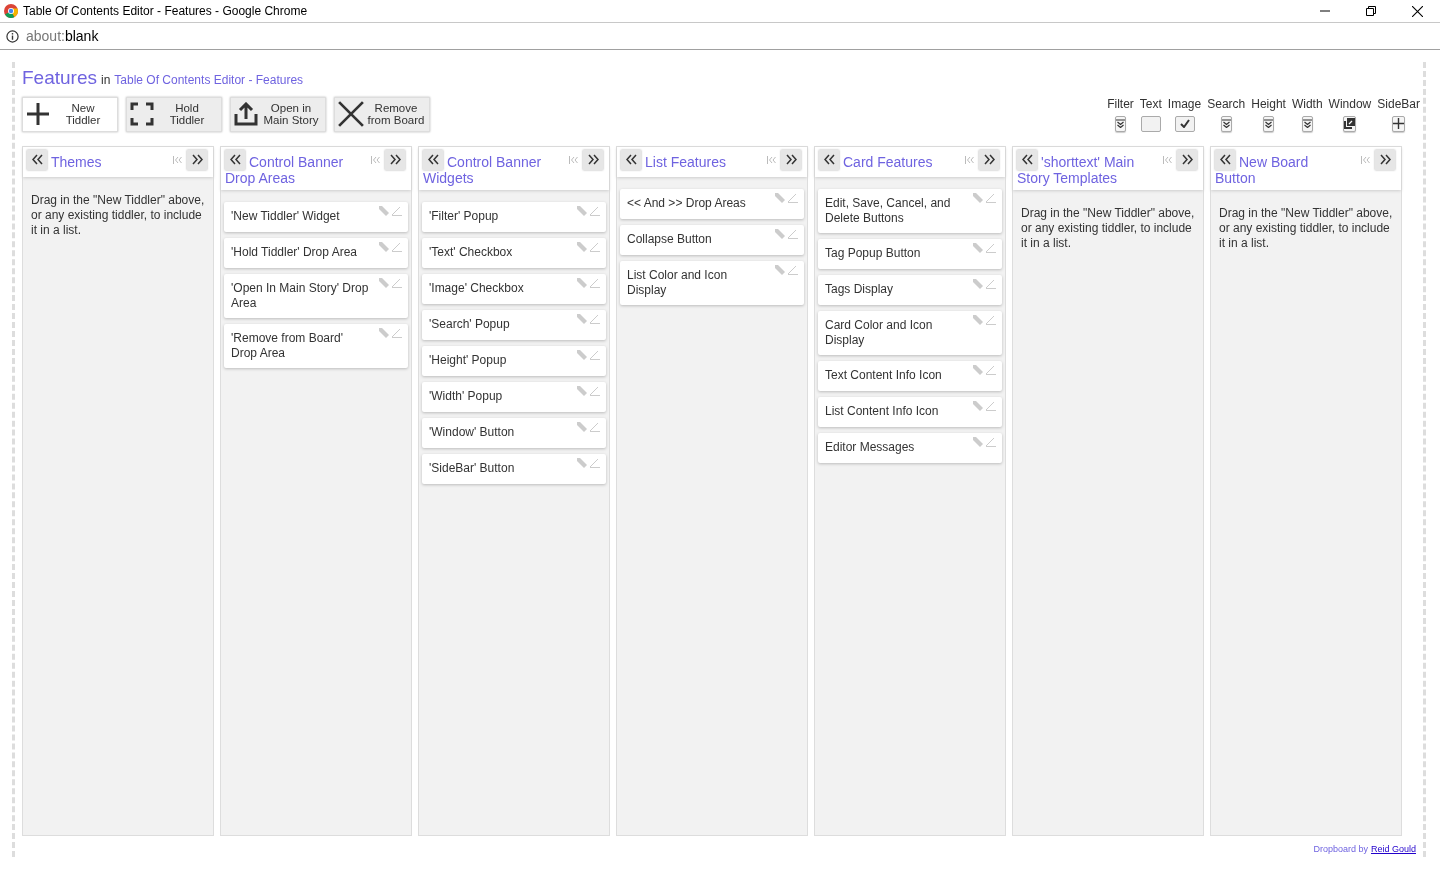  I want to click on action-button: Remove from Board, so click(382, 114).